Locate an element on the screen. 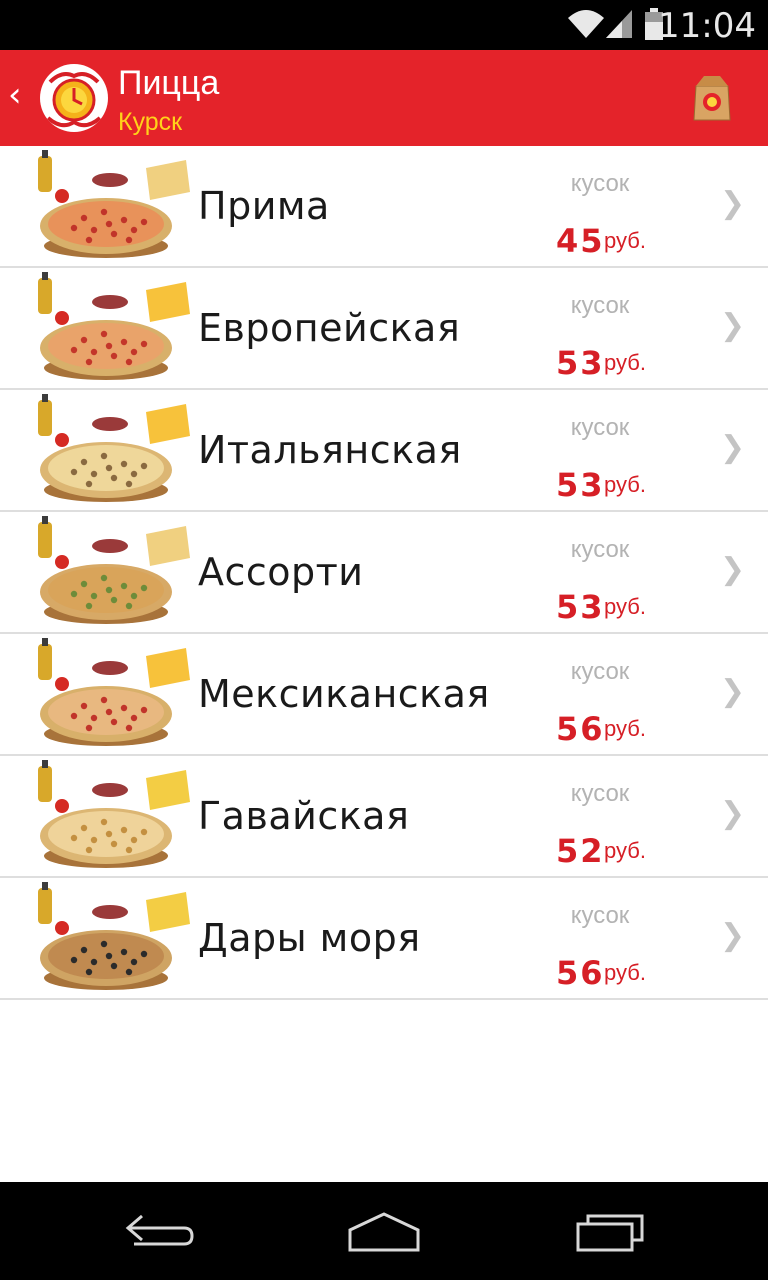 The width and height of the screenshot is (768, 1280). back-nav-icon is located at coordinates (160, 1232).